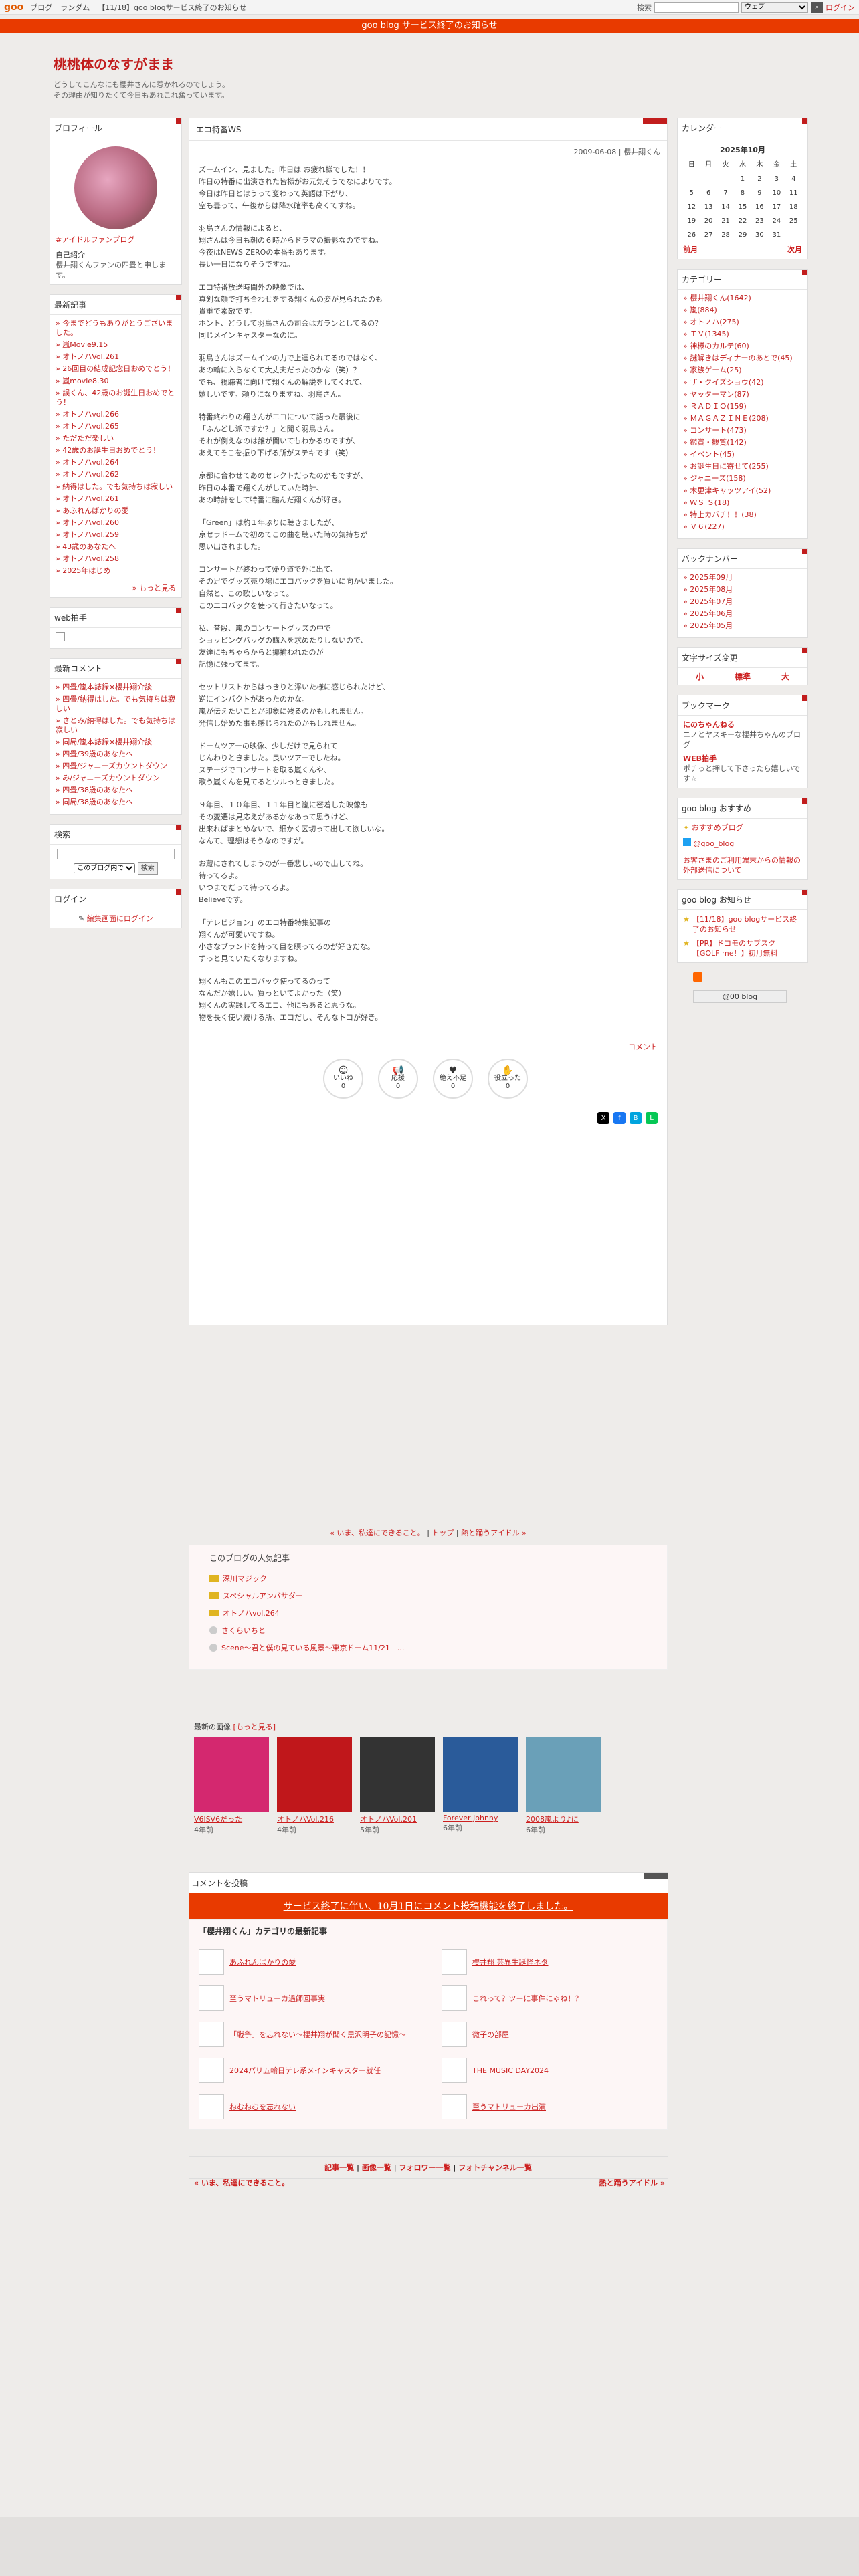 The width and height of the screenshot is (859, 2576). What do you see at coordinates (715, 322) in the screenshot?
I see `category-item-link: オトノハ(275)` at bounding box center [715, 322].